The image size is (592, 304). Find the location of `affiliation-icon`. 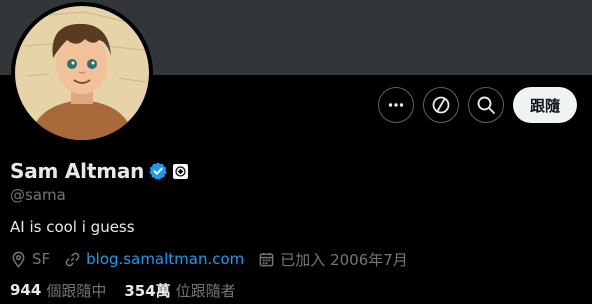

affiliation-icon is located at coordinates (181, 171).